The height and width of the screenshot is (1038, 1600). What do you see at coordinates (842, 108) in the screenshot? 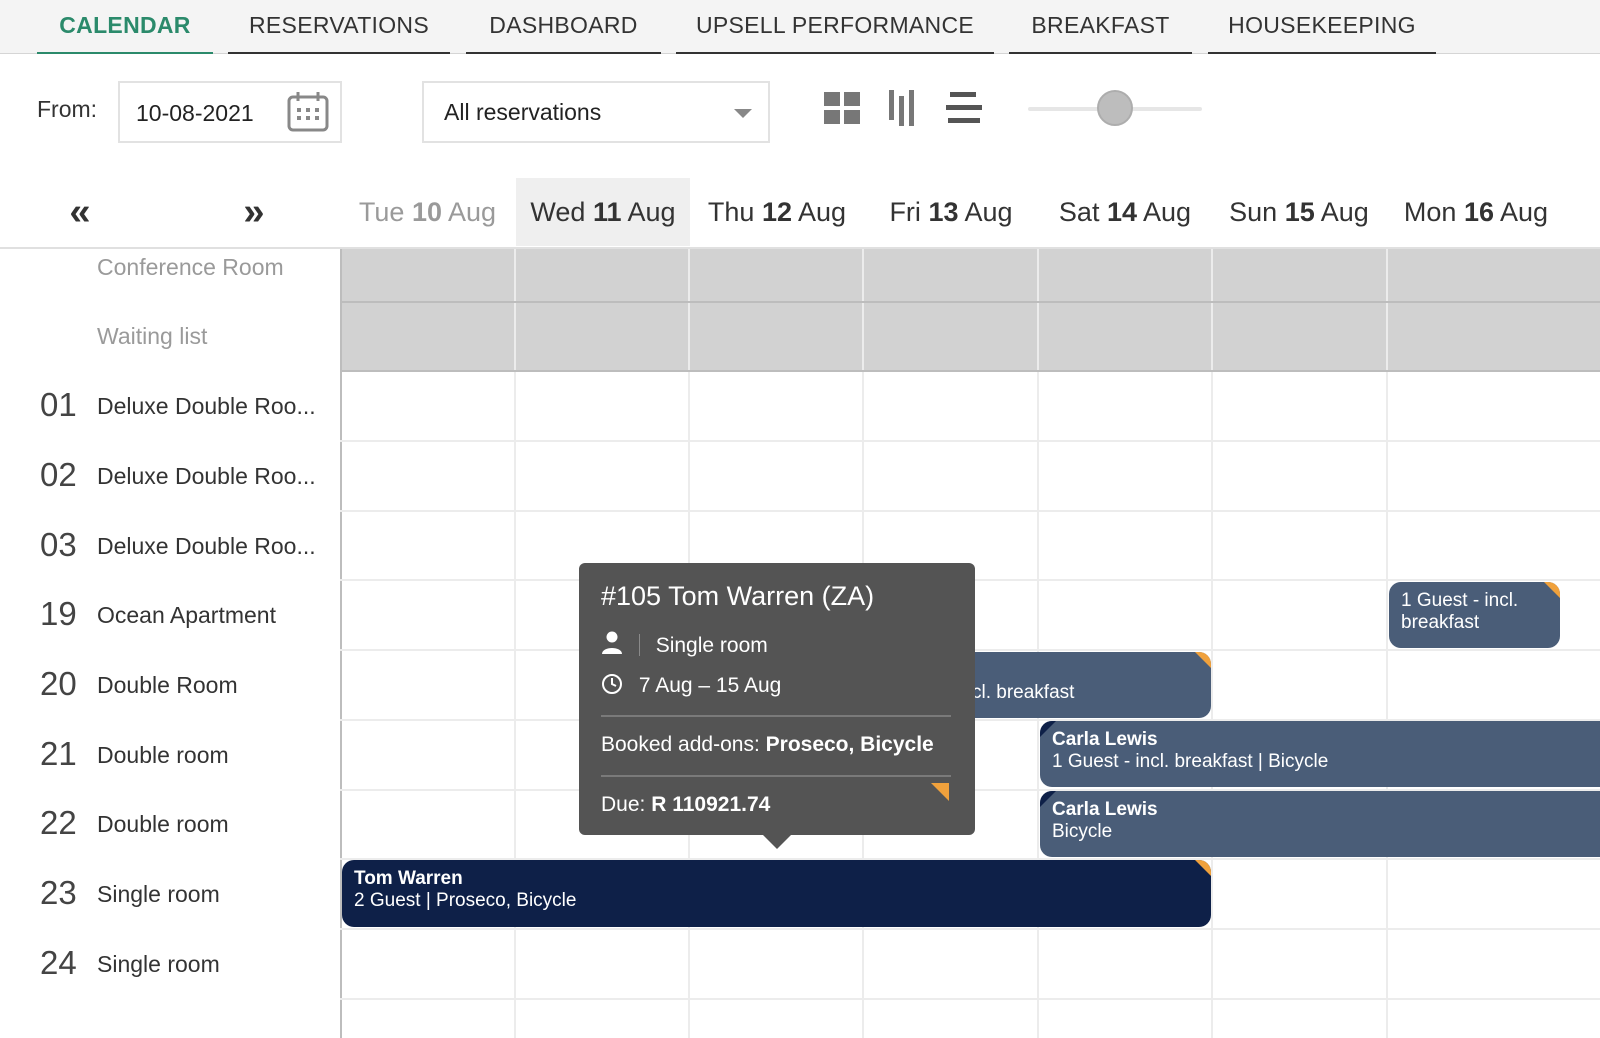
I see `grid-view-icon` at bounding box center [842, 108].